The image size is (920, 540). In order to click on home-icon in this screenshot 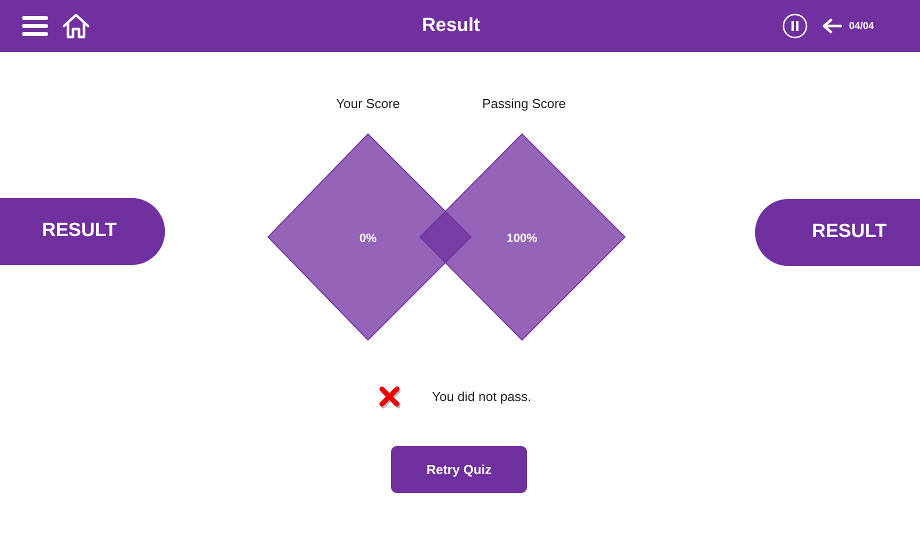, I will do `click(76, 26)`.